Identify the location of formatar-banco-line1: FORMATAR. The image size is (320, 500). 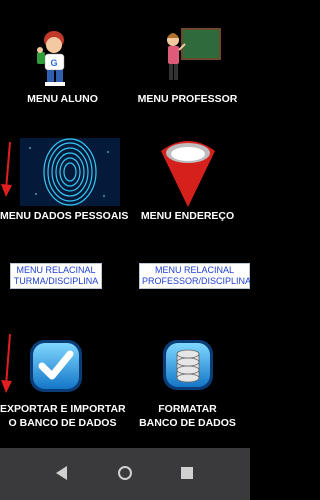
(187, 409).